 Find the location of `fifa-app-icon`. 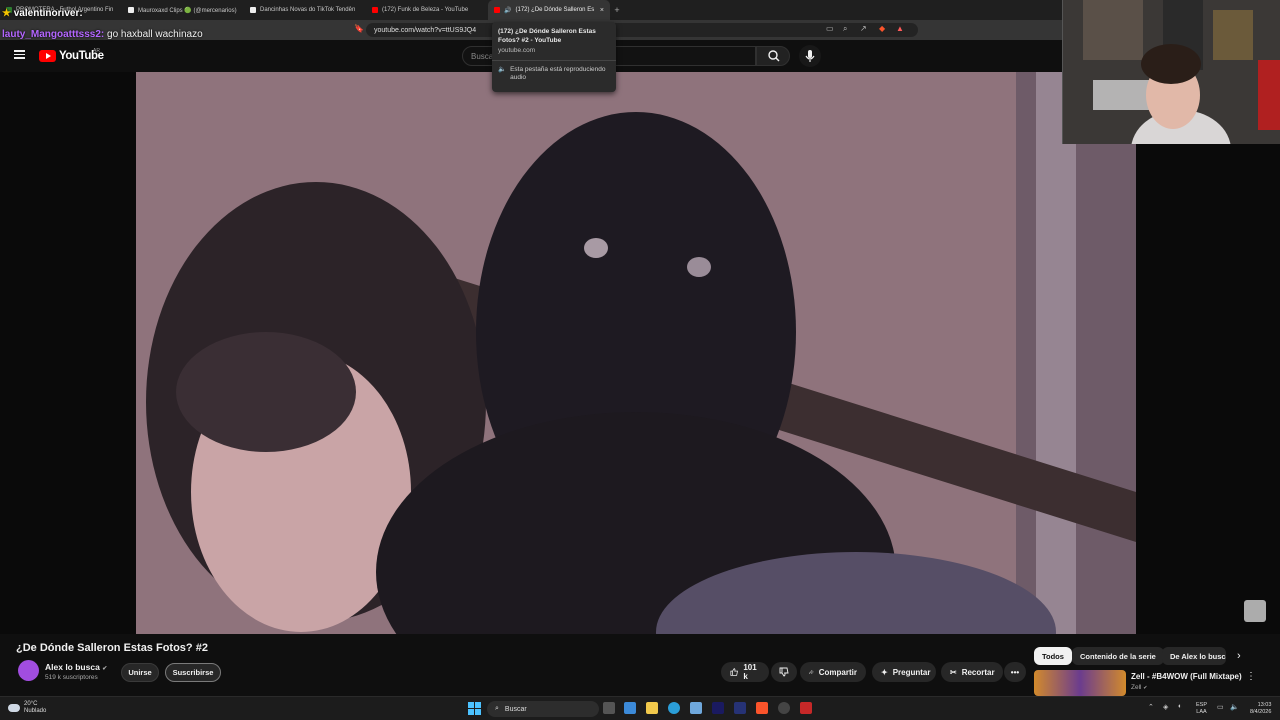

fifa-app-icon is located at coordinates (718, 708).